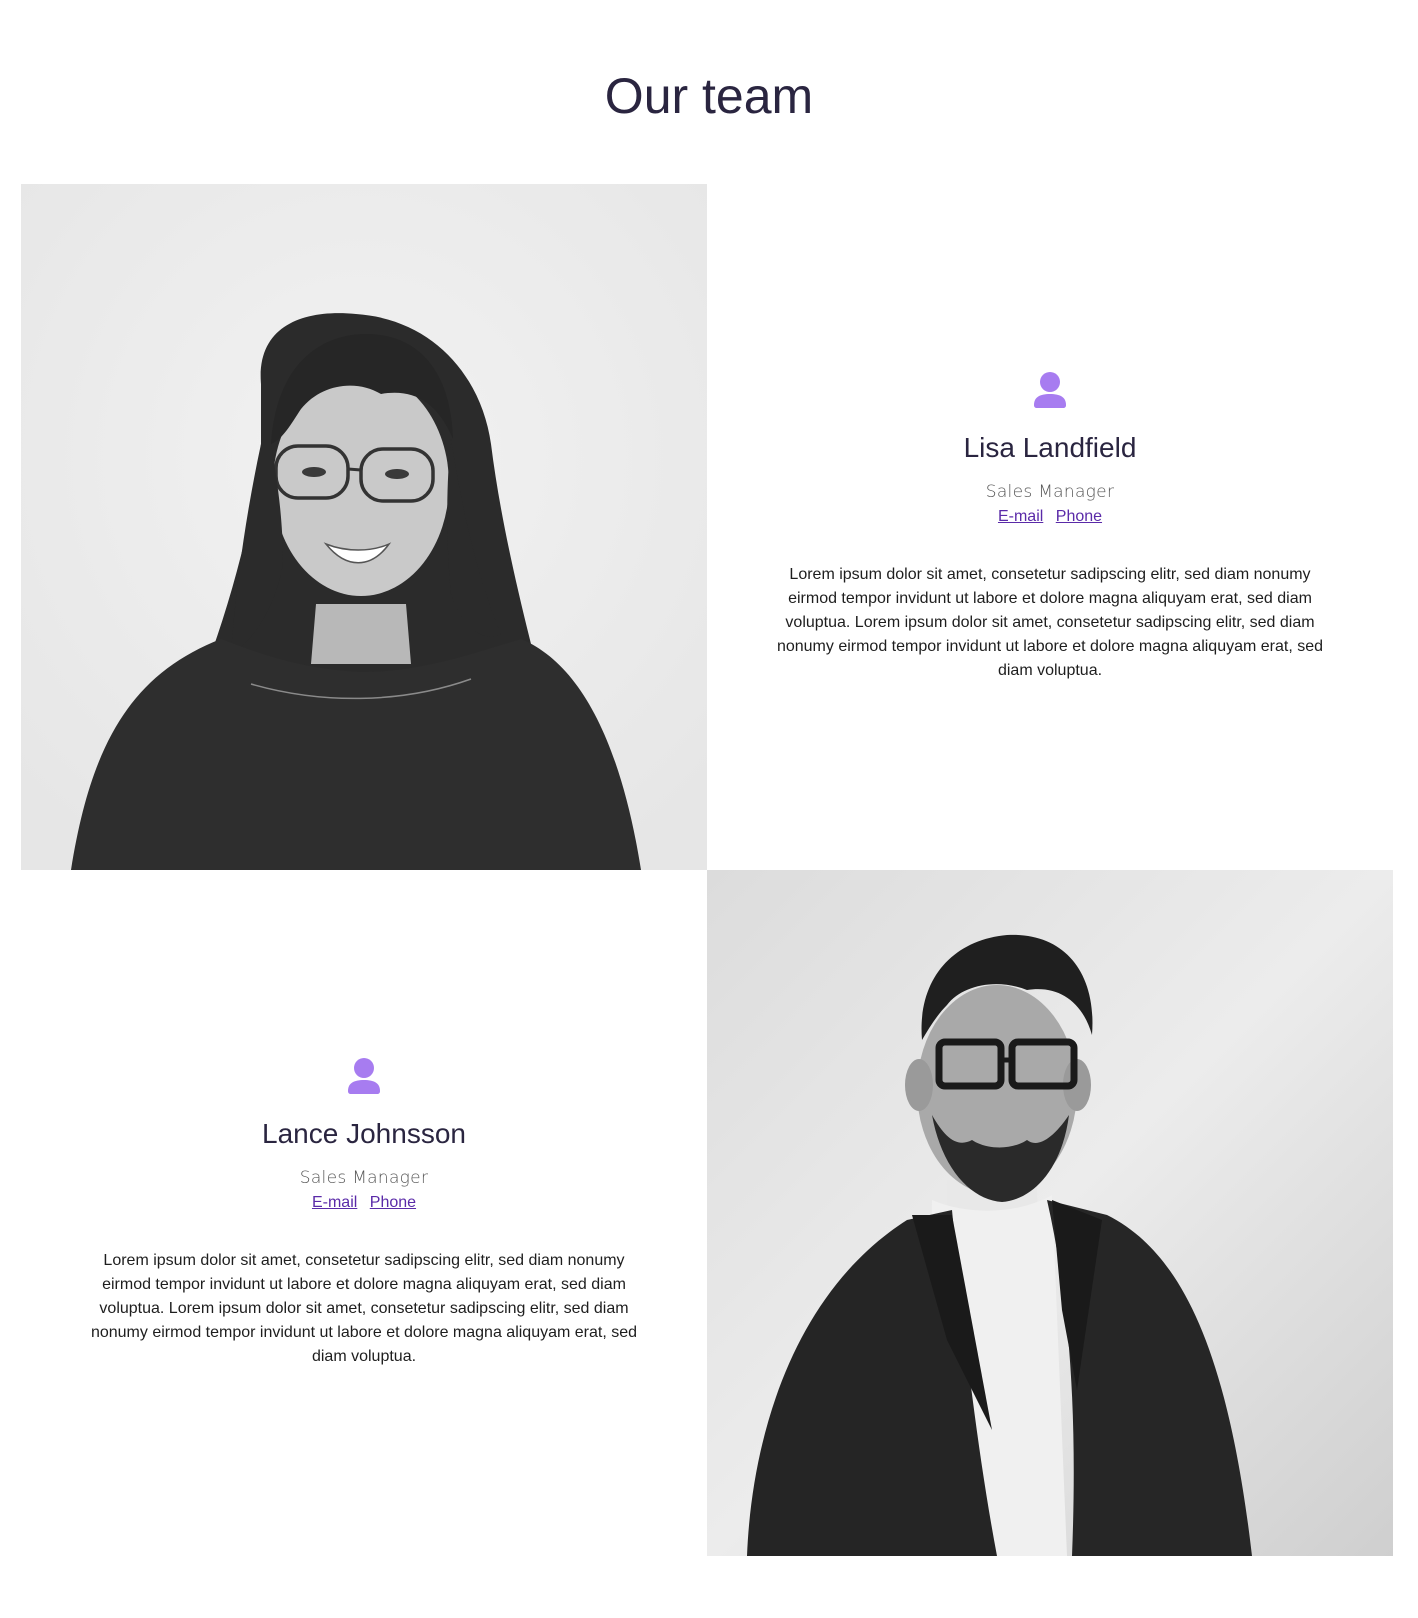  What do you see at coordinates (1050, 447) in the screenshot?
I see `member-name: Lisa Landfield` at bounding box center [1050, 447].